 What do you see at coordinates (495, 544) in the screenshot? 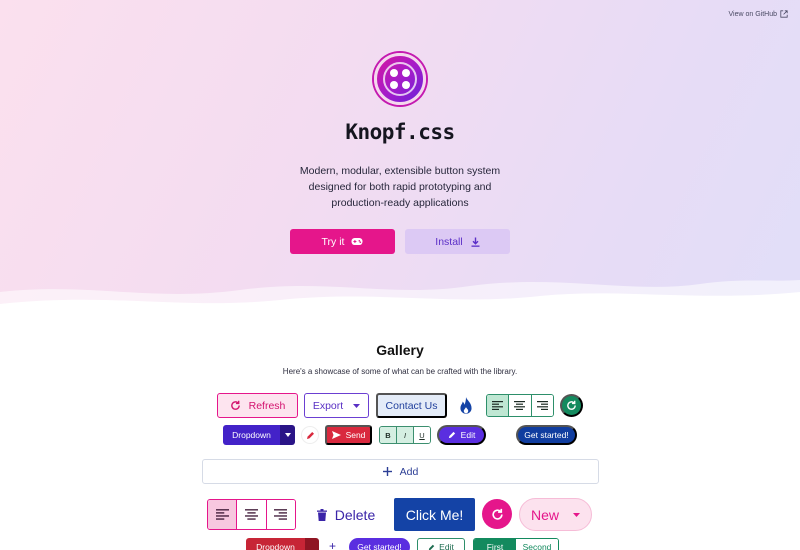
I see `first-option: First` at bounding box center [495, 544].